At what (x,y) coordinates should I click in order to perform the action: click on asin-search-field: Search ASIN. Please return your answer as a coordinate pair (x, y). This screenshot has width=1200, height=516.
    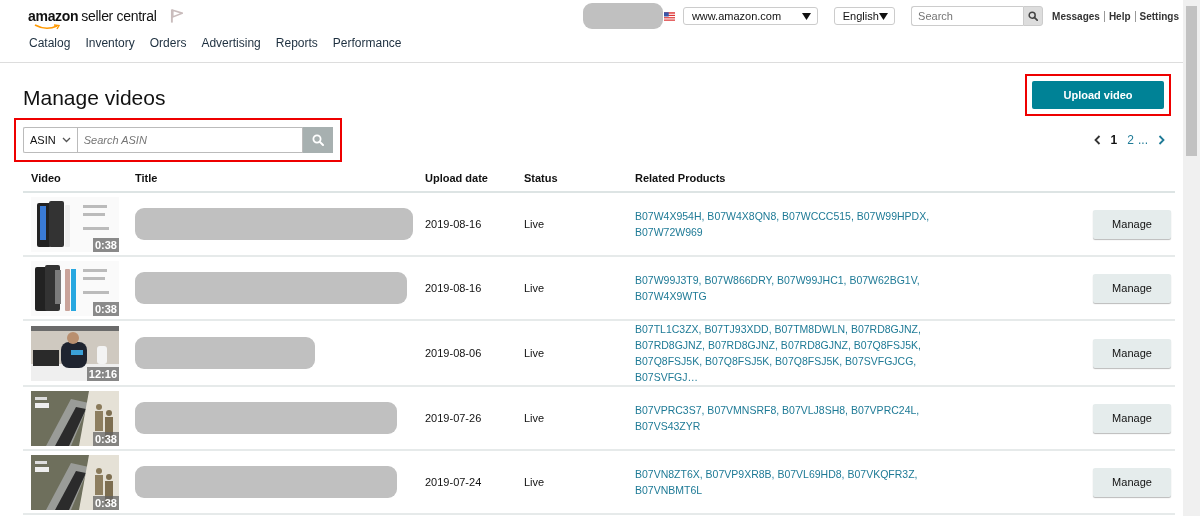
    Looking at the image, I should click on (189, 140).